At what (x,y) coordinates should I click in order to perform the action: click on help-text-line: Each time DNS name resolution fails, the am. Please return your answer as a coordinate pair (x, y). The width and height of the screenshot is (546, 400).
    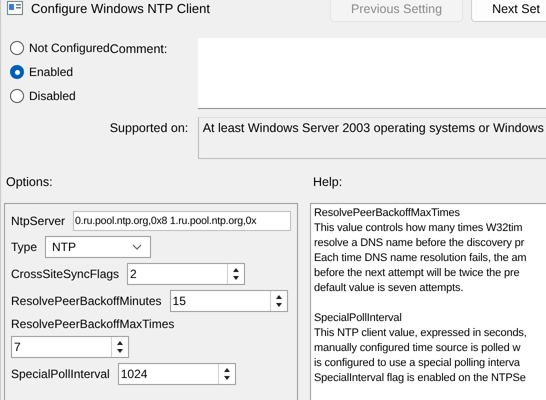
    Looking at the image, I should click on (420, 258).